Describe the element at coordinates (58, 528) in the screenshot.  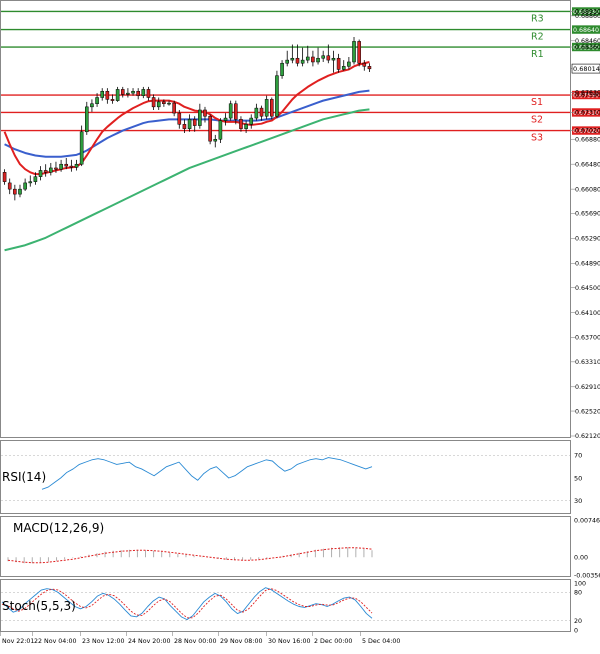
I see `macd-title: MACD(12,26,9)` at that location.